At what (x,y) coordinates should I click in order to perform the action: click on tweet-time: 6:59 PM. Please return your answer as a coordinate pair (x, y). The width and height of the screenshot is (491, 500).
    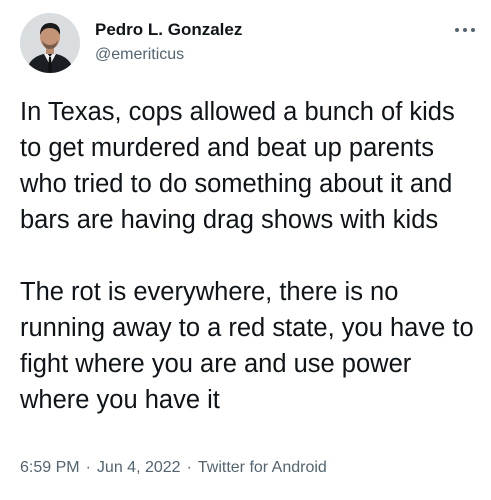
    Looking at the image, I should click on (50, 467).